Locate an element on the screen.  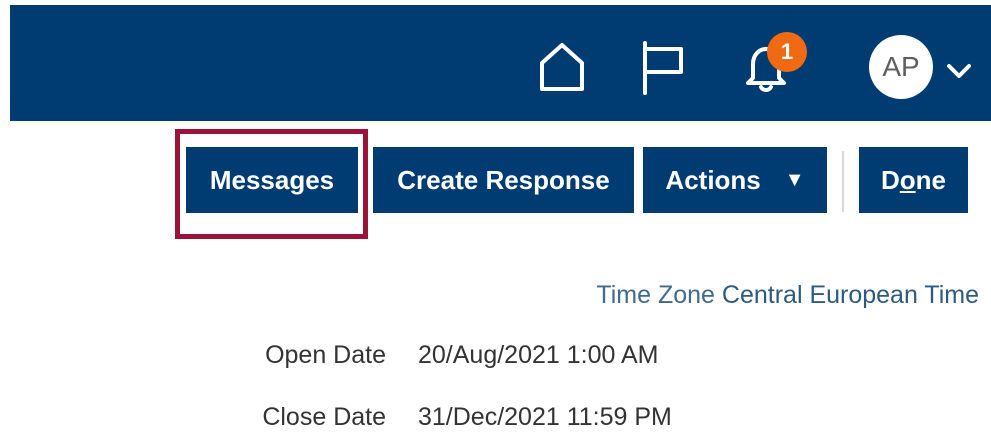
create-response-button: Create Response is located at coordinates (503, 180).